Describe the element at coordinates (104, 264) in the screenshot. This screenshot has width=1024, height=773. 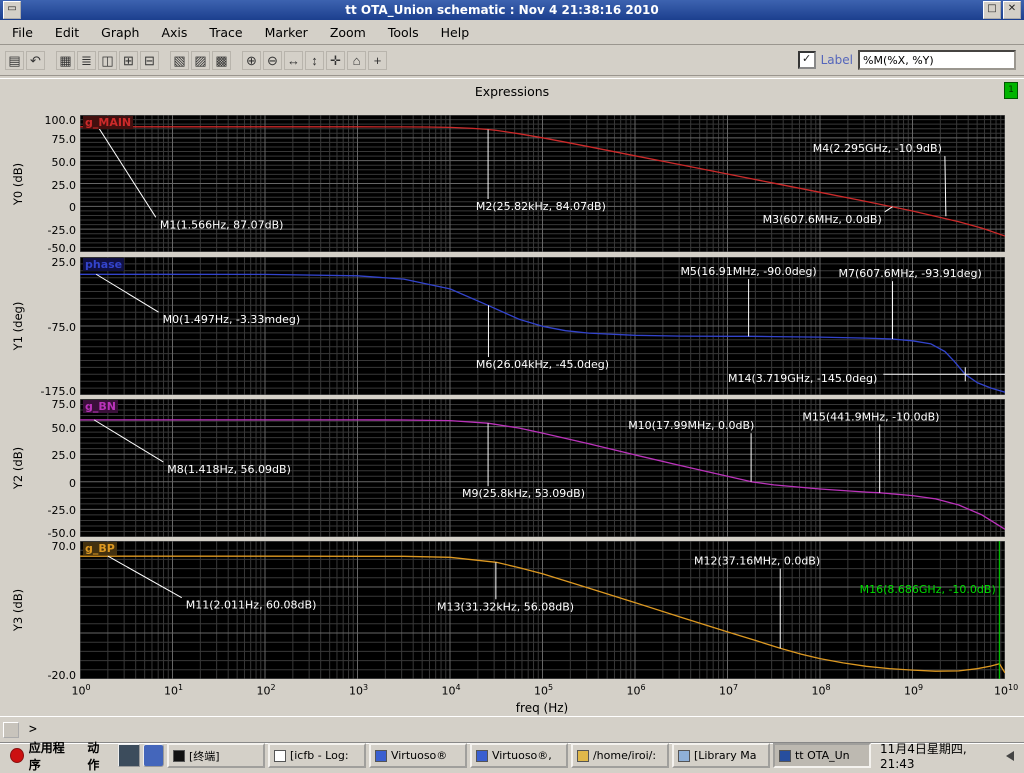
I see `trace-label-phase: phase` at that location.